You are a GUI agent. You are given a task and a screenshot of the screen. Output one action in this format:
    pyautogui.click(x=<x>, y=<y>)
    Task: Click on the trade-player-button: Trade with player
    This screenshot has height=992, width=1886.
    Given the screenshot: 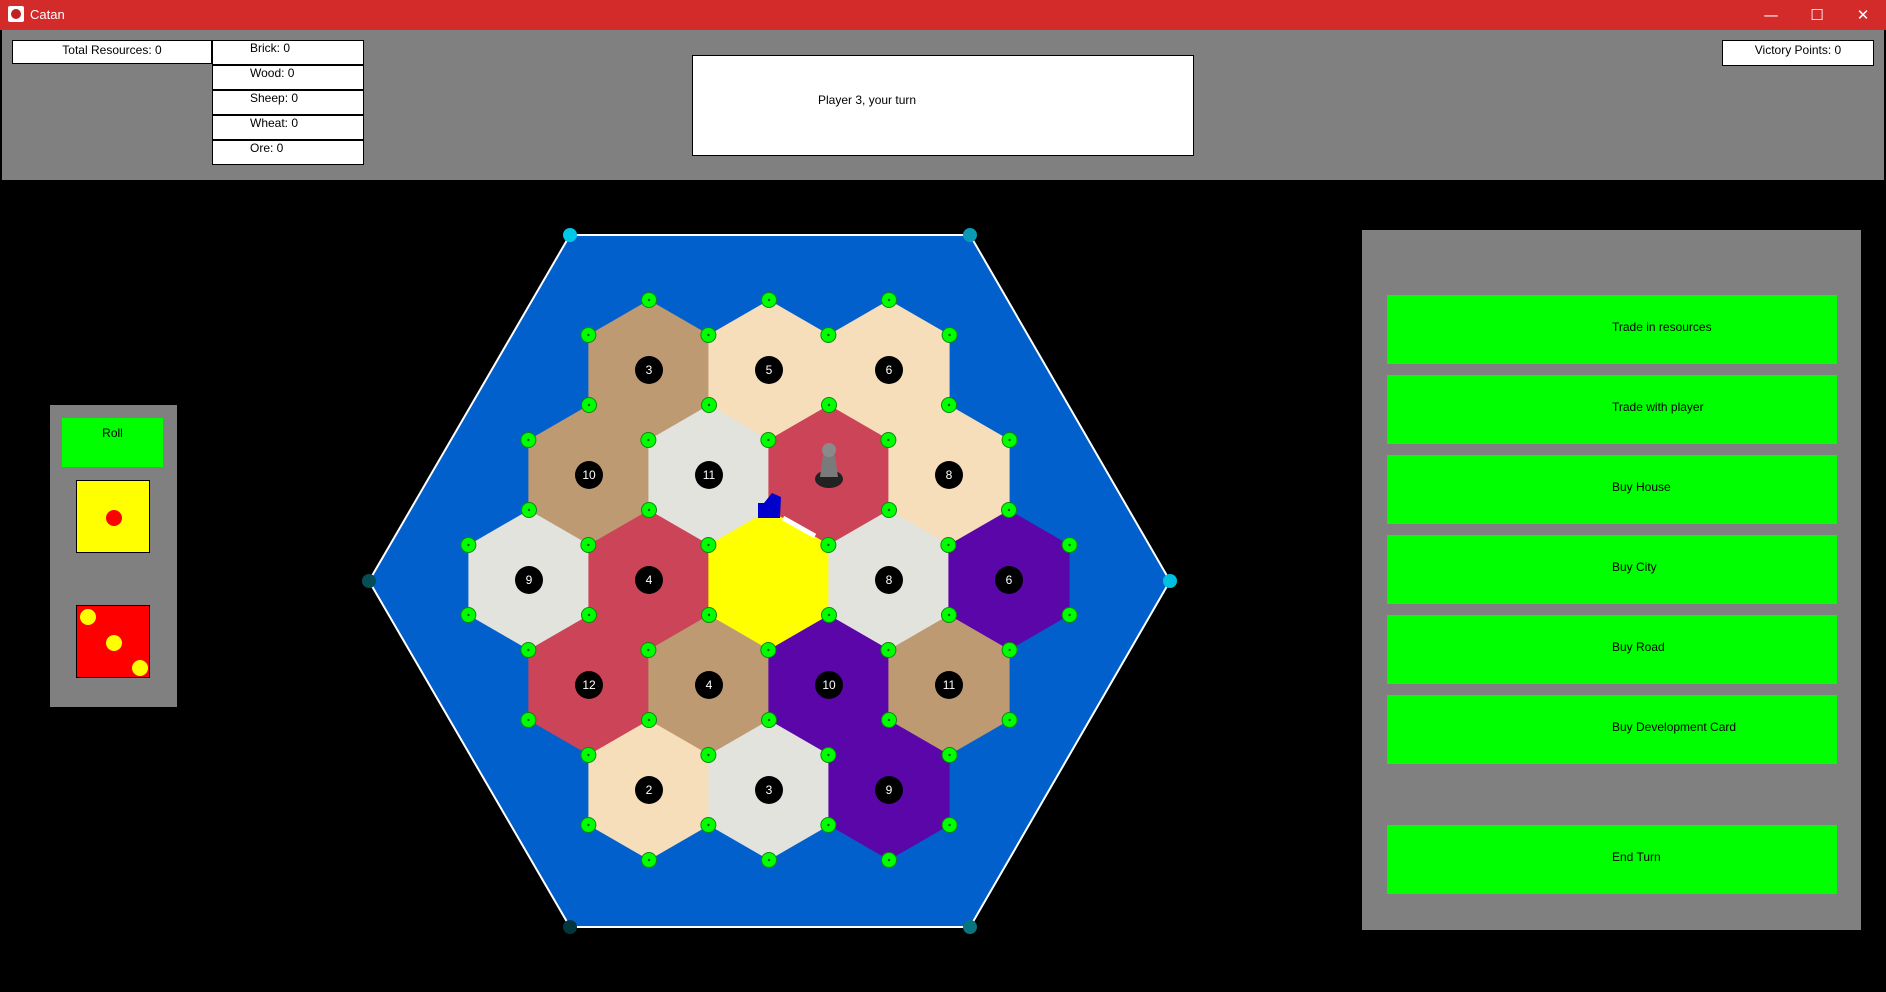 What is the action you would take?
    pyautogui.click(x=1612, y=409)
    